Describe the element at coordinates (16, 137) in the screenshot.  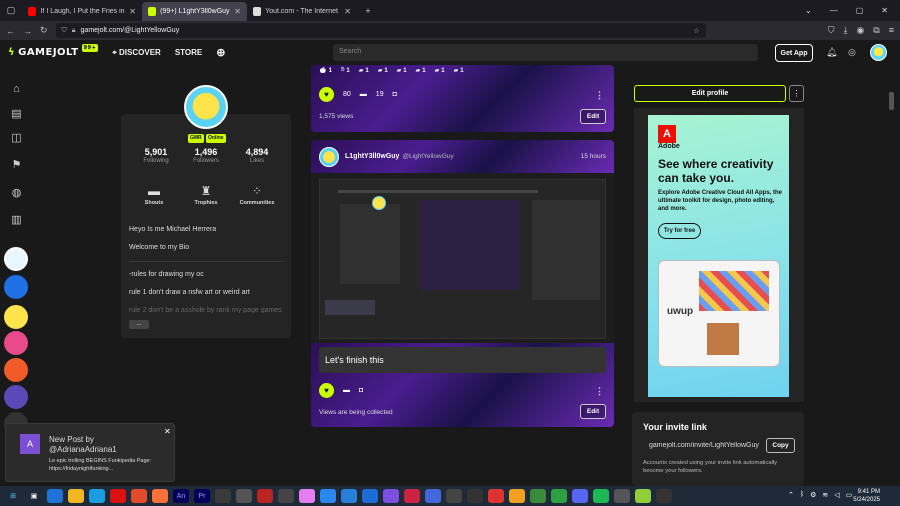
I see `library-icon: ◫` at that location.